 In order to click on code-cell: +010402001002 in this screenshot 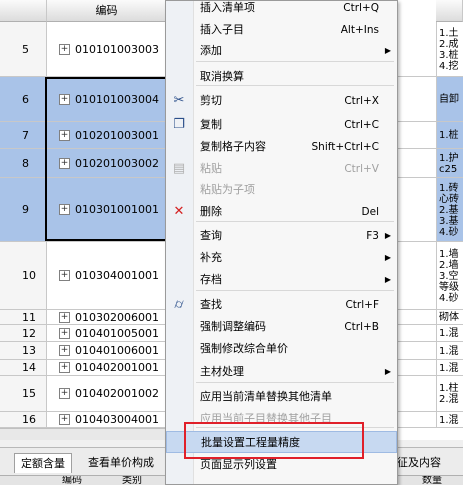, I will do `click(107, 393)`.